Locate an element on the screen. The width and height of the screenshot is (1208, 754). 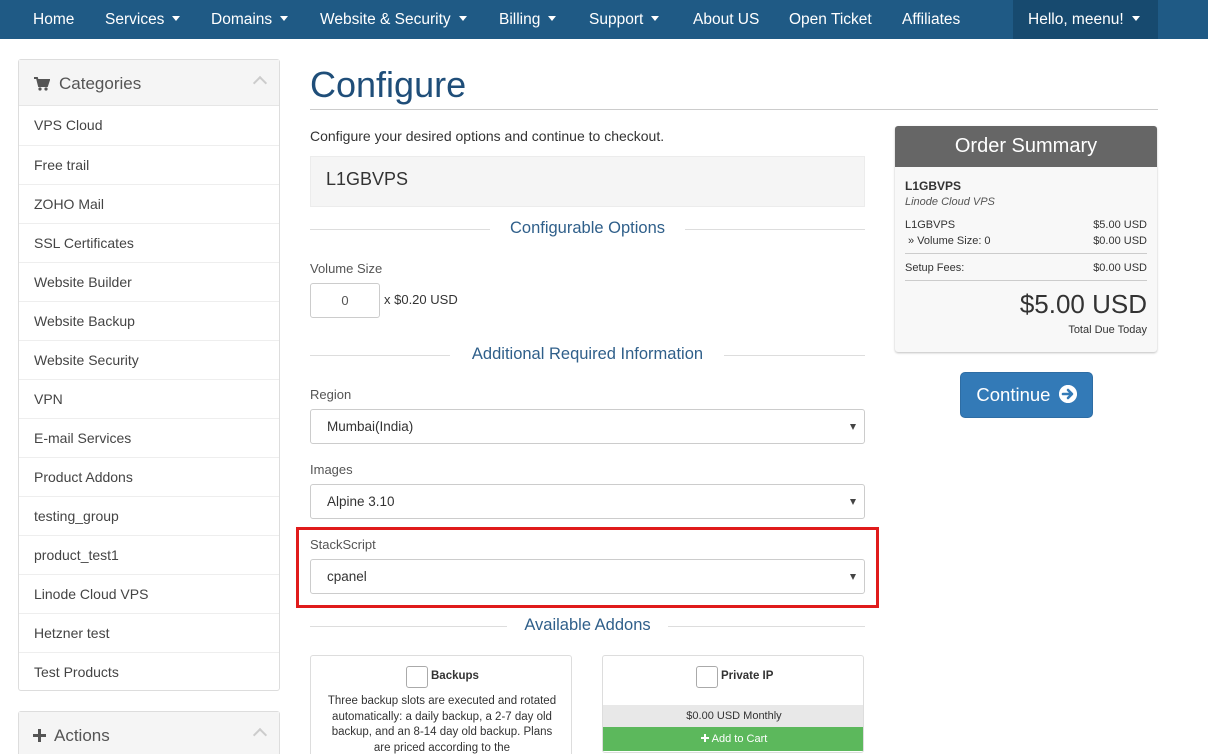
volume-unit-price: x $0.20 USD is located at coordinates (421, 299).